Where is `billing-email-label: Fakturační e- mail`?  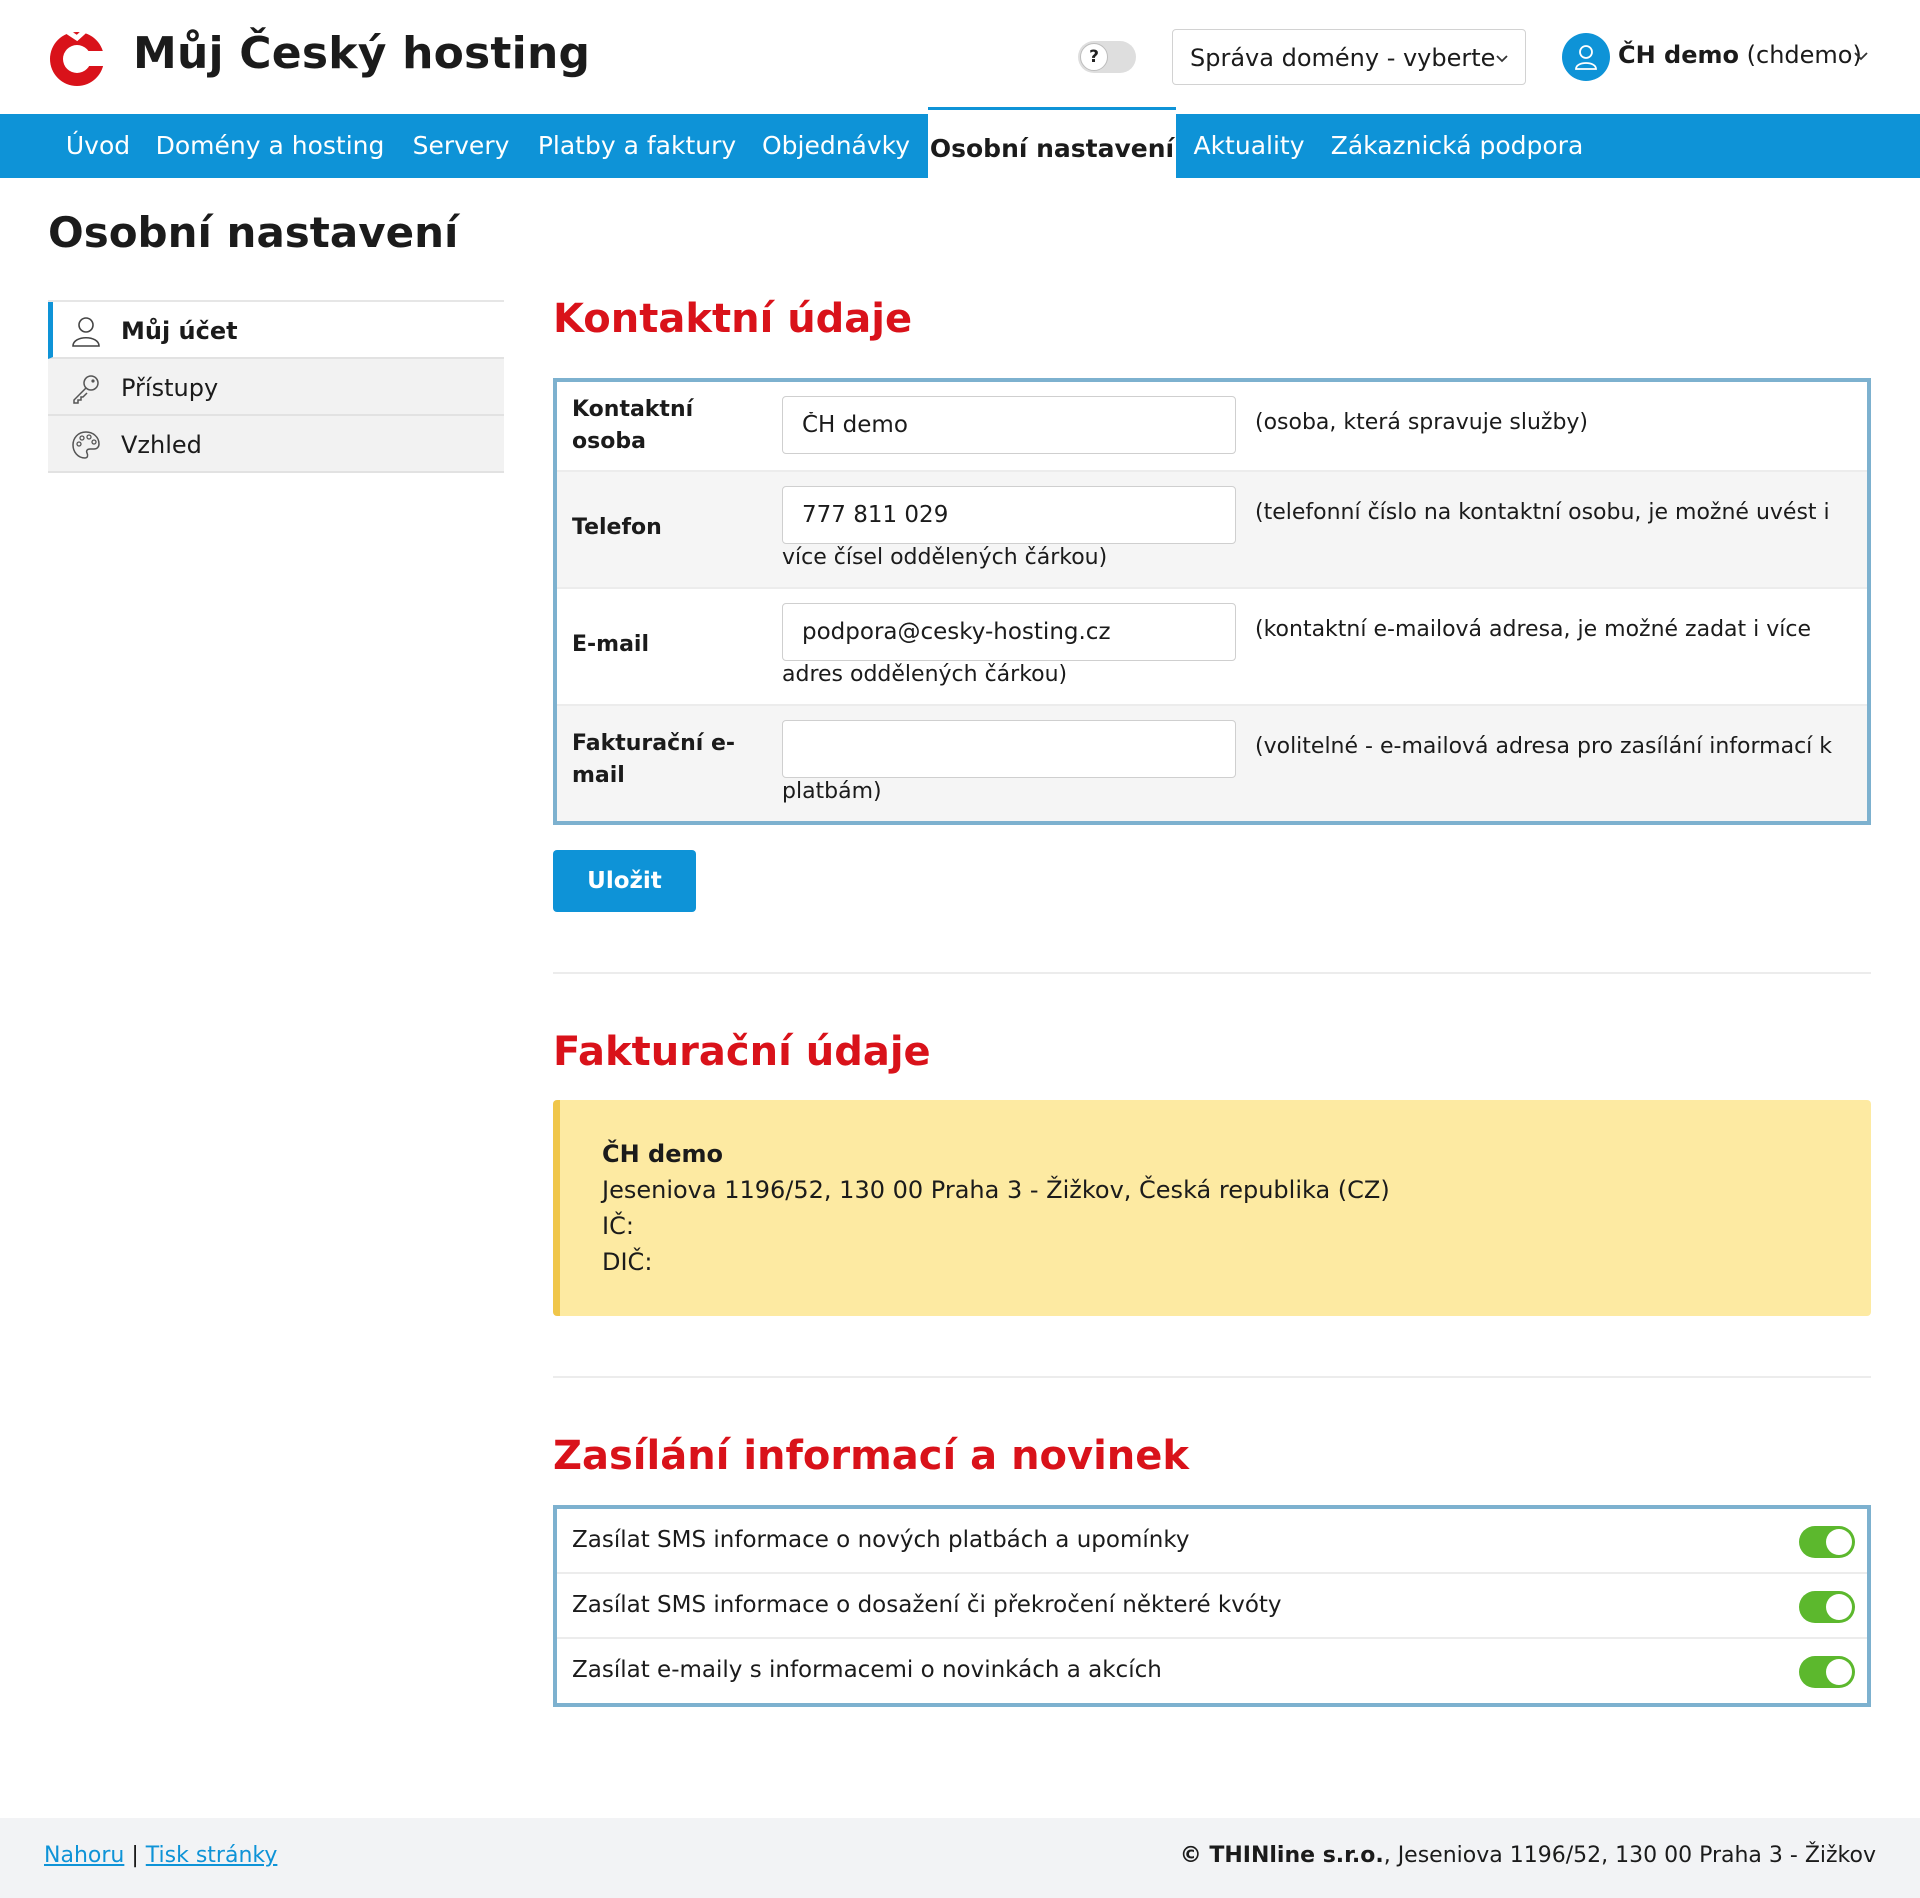
billing-email-label: Fakturační e- mail is located at coordinates (654, 759).